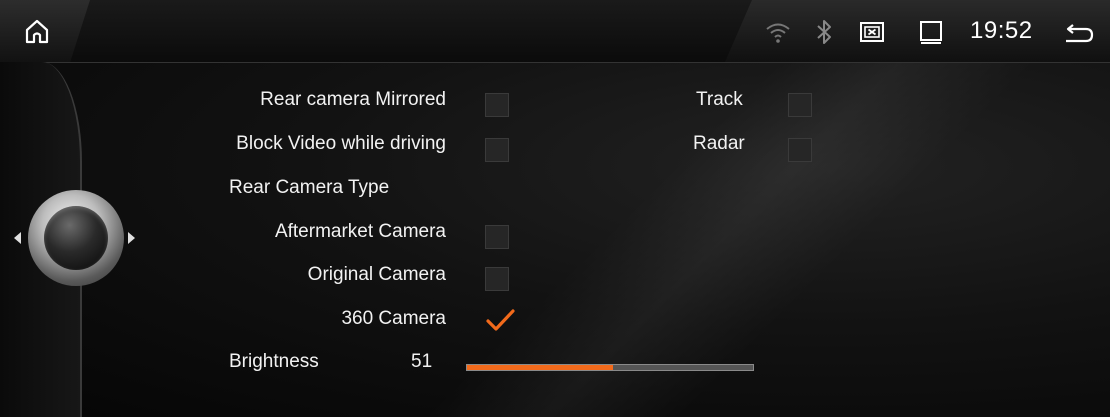 The height and width of the screenshot is (417, 1110). Describe the element at coordinates (497, 150) in the screenshot. I see `block-video-checkbox` at that location.